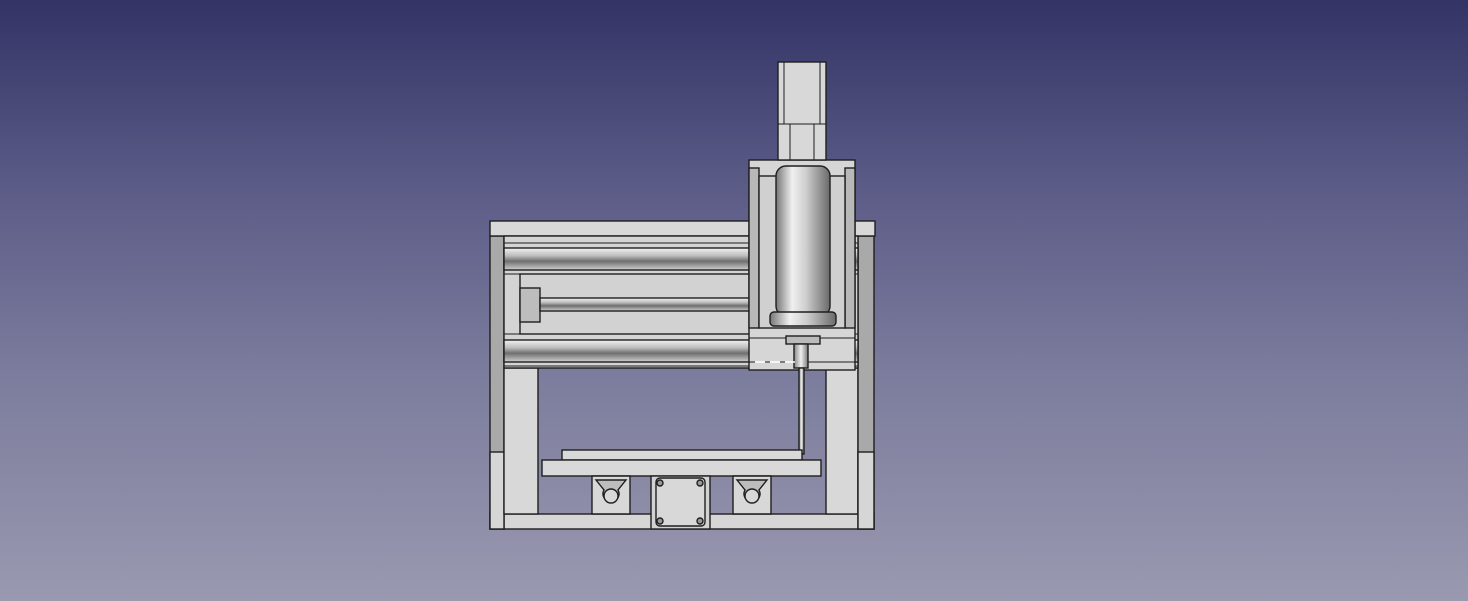 Image resolution: width=1468 pixels, height=601 pixels. Describe the element at coordinates (802, 111) in the screenshot. I see `z-stepper-motor` at that location.